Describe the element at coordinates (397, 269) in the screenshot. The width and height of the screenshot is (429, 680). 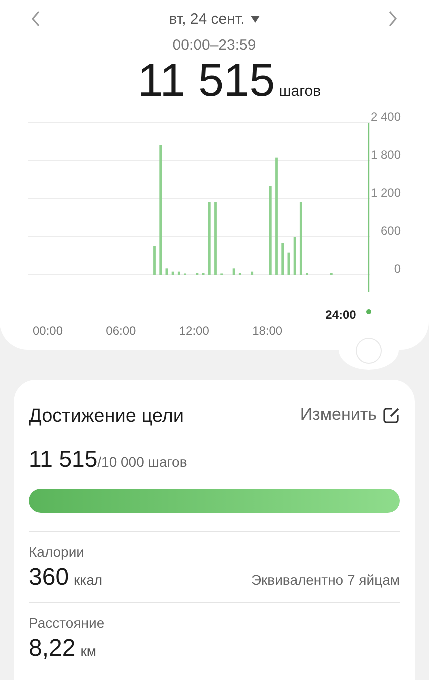
I see `axis-label: 0` at that location.